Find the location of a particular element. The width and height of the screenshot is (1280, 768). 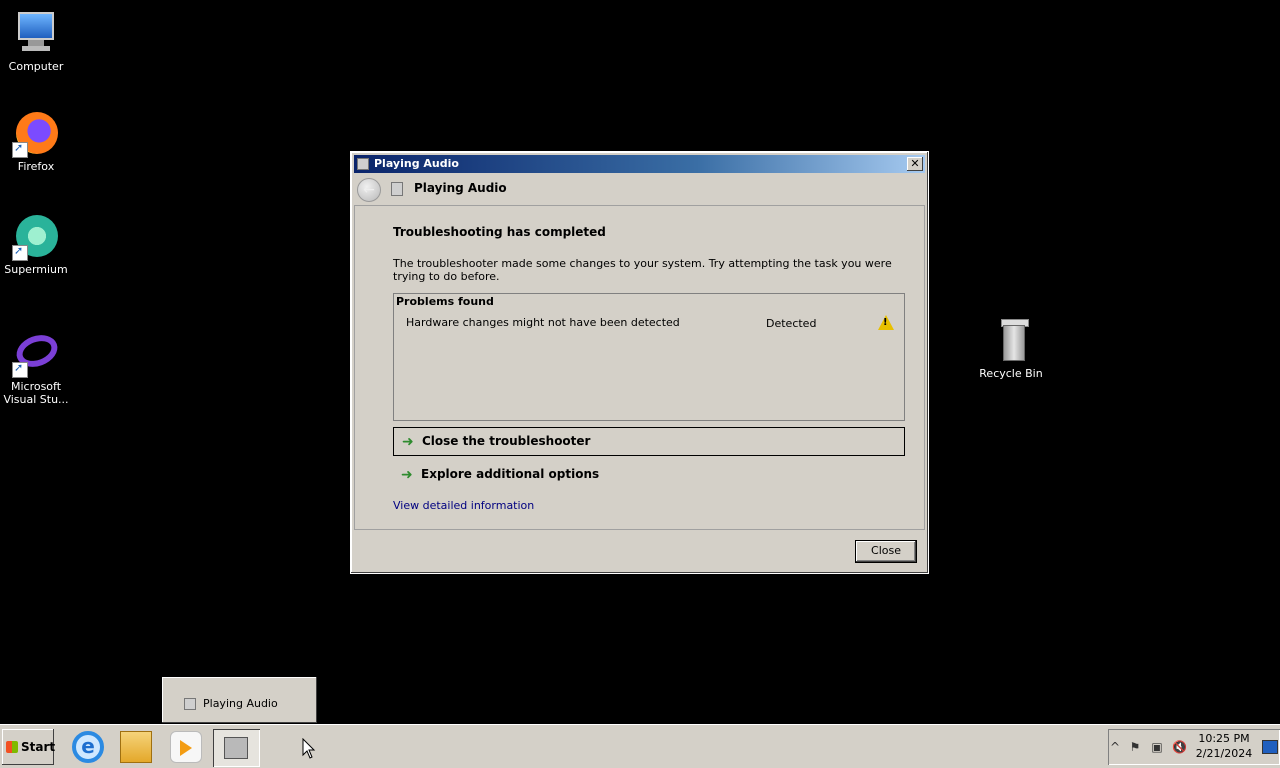

supermium-icon is located at coordinates (36, 237).